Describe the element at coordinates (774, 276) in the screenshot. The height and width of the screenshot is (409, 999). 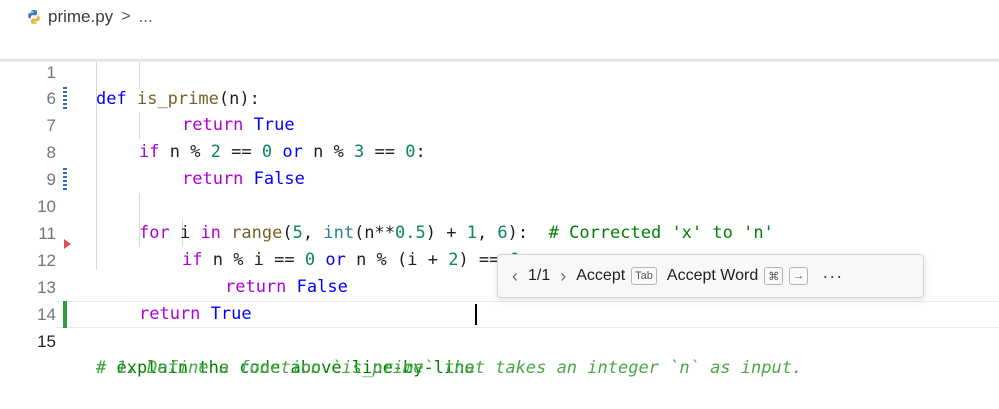
I see `command-key-badge: ⌘` at that location.